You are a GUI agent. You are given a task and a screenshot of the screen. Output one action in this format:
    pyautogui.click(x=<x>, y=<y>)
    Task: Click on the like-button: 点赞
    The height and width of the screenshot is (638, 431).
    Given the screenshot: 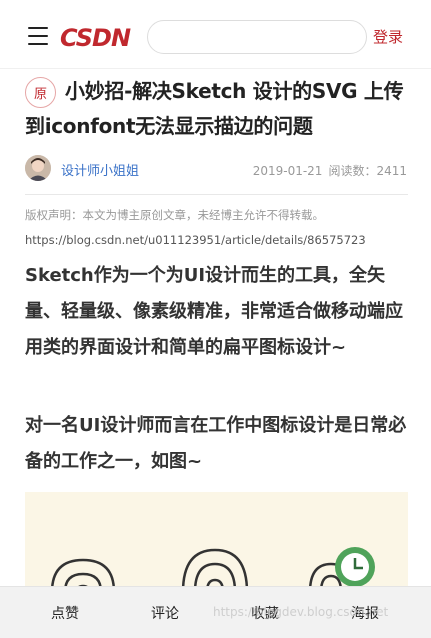 What is the action you would take?
    pyautogui.click(x=65, y=613)
    